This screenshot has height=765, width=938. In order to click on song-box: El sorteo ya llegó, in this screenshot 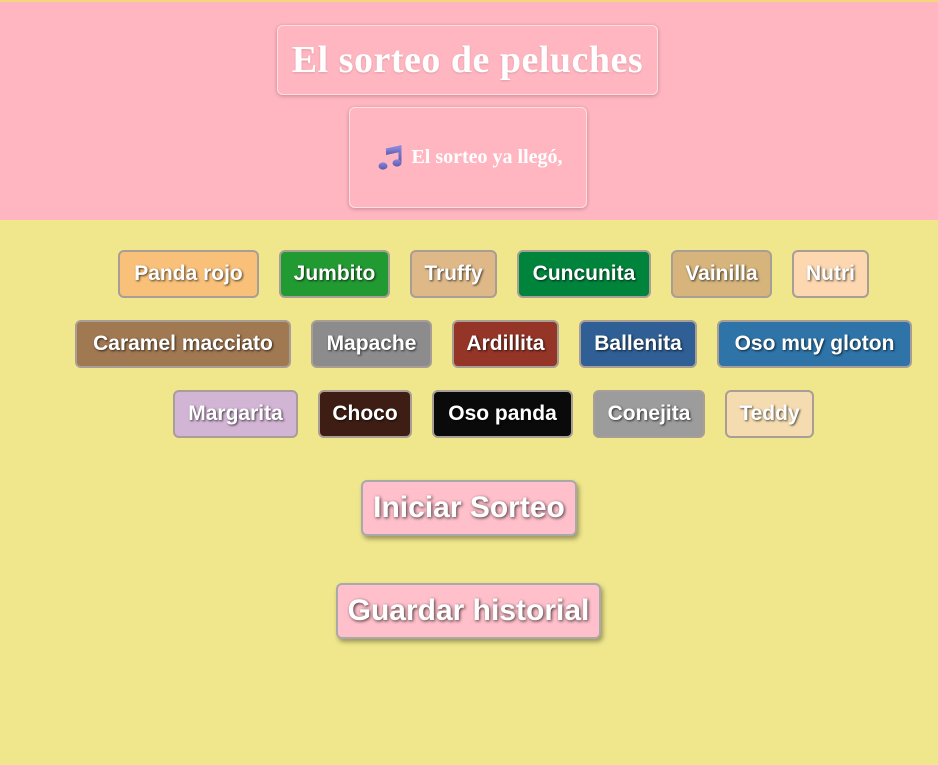, I will do `click(468, 157)`.